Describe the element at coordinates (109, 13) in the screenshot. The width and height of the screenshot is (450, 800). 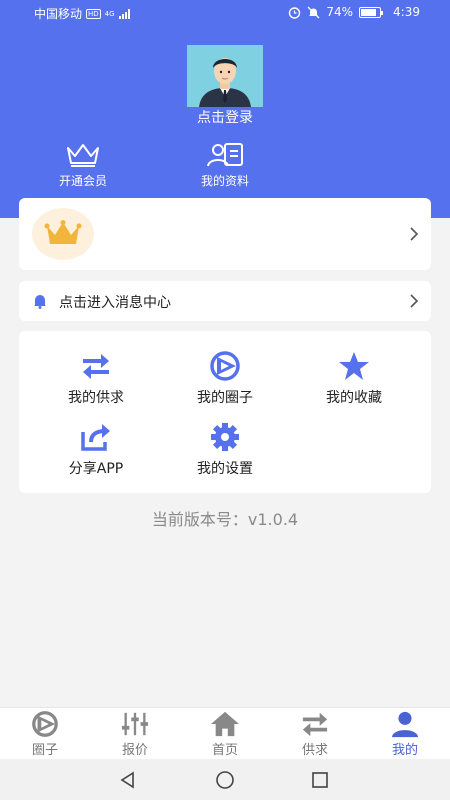
I see `network-type: 4G` at that location.